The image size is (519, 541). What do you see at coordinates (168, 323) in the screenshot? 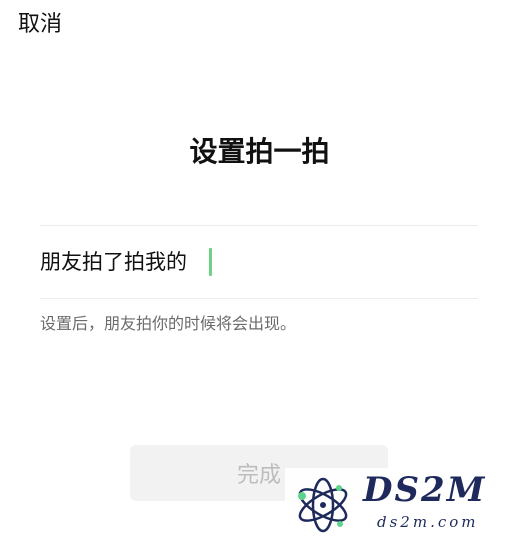
I see `hint-text: 设置后，朋友拍你的时候将会出现。` at bounding box center [168, 323].